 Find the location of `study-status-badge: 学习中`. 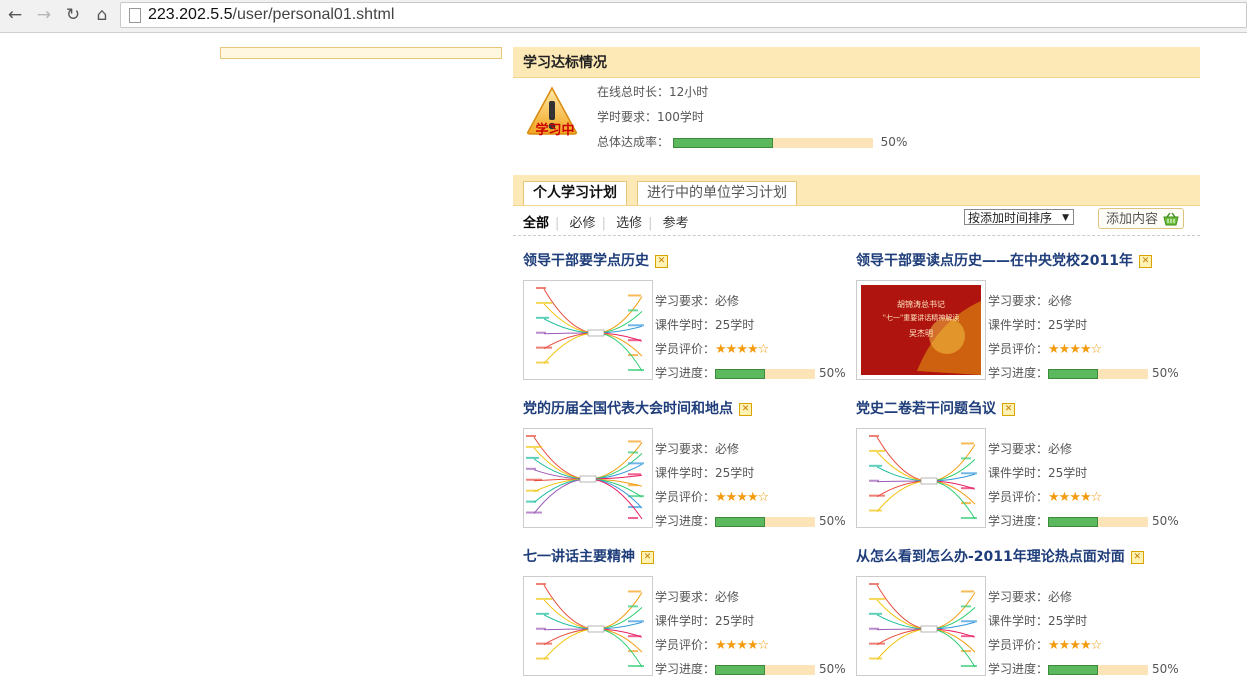

study-status-badge: 学习中 is located at coordinates (555, 130).